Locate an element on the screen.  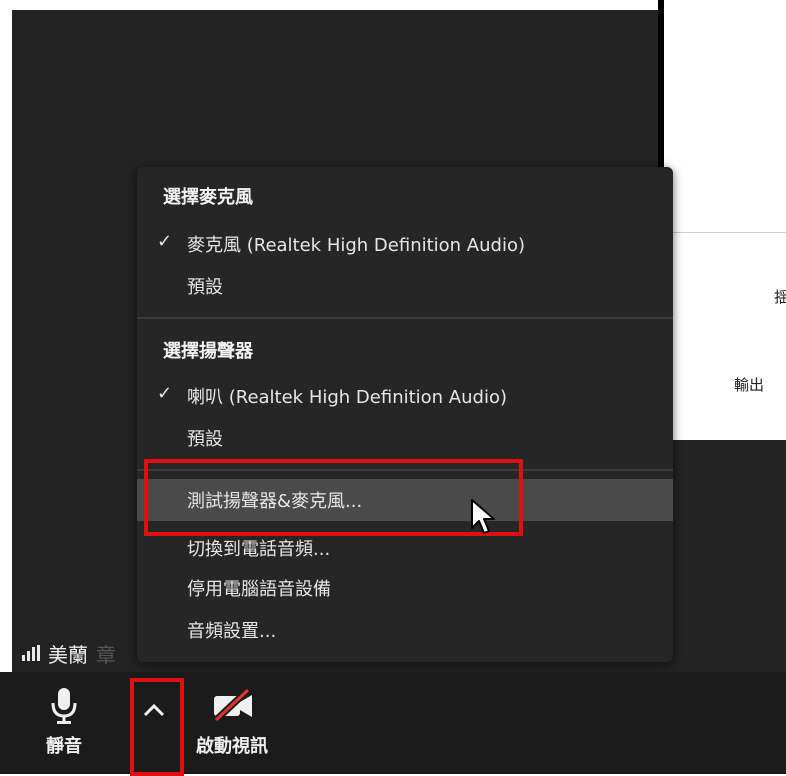
panel-partial-text: 揺 is located at coordinates (780, 297).